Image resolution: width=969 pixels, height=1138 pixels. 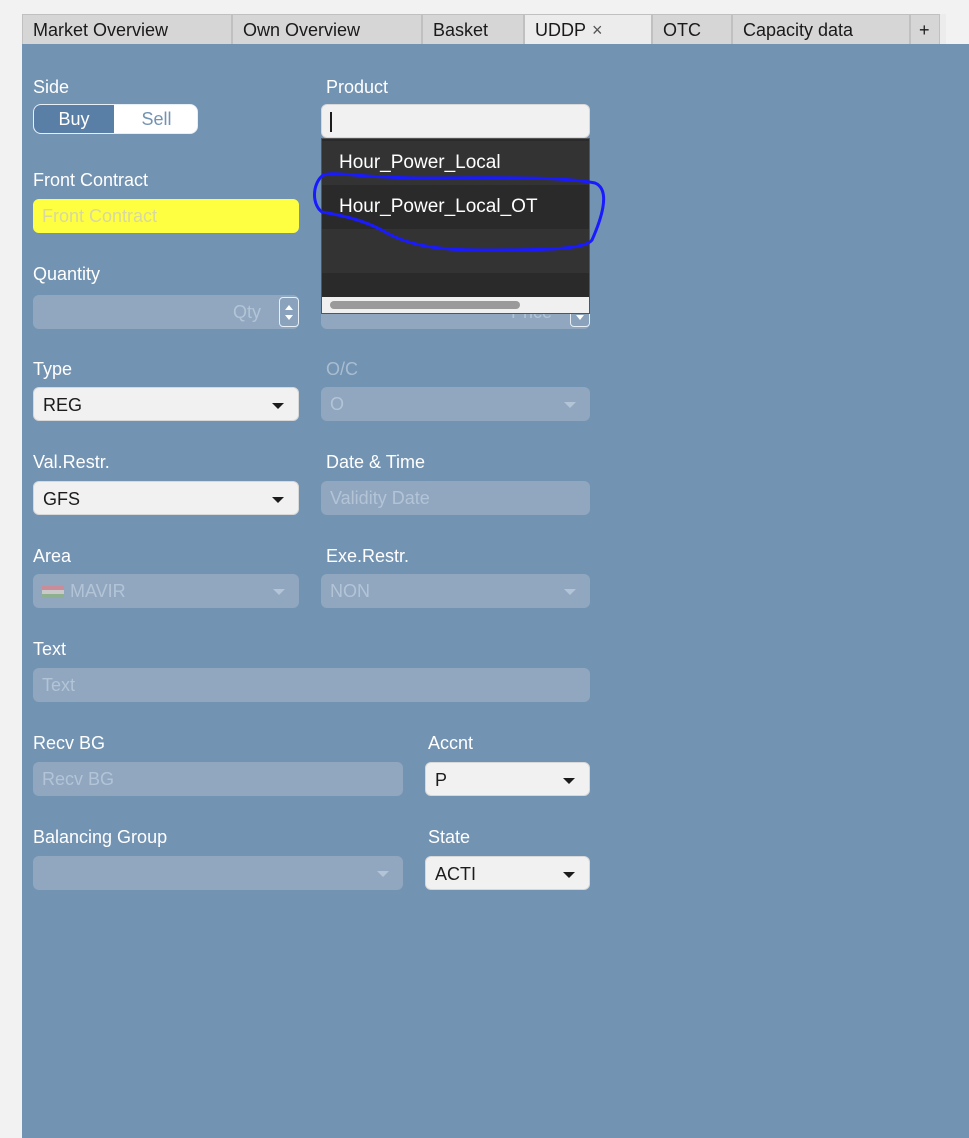 What do you see at coordinates (91, 180) in the screenshot?
I see `front-contract-label: Front Contract` at bounding box center [91, 180].